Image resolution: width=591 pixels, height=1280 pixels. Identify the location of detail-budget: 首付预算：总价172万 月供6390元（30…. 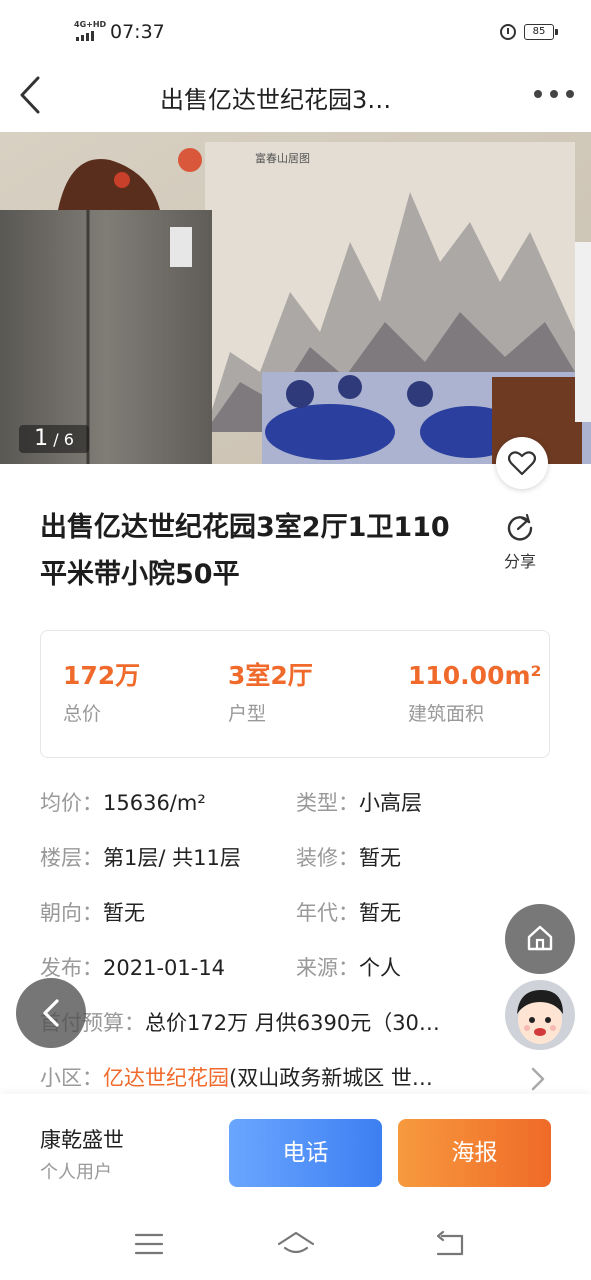
(270, 1023).